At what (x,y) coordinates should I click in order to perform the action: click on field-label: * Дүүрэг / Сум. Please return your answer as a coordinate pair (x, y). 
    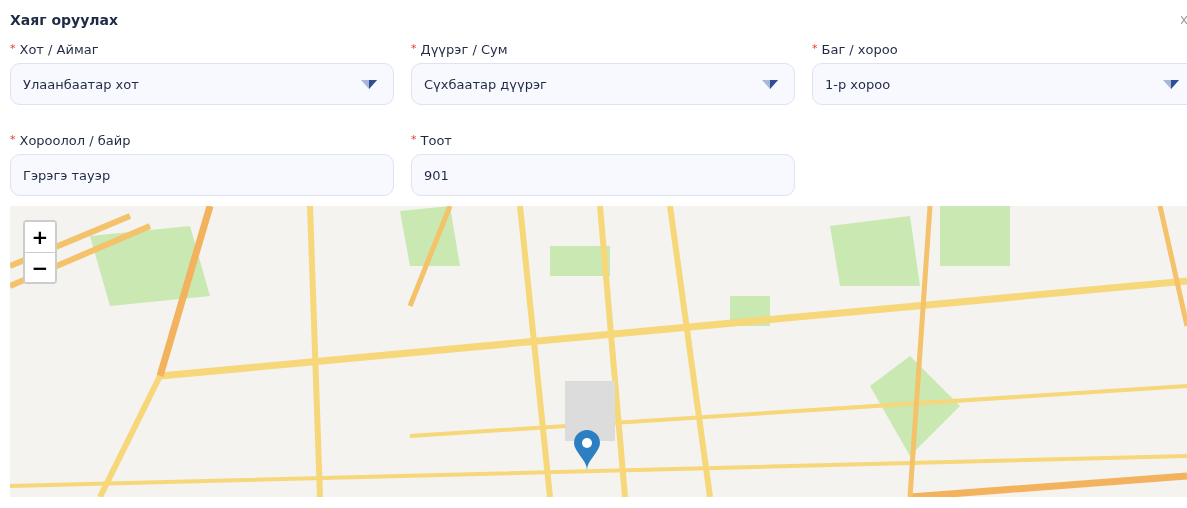
    Looking at the image, I should click on (460, 50).